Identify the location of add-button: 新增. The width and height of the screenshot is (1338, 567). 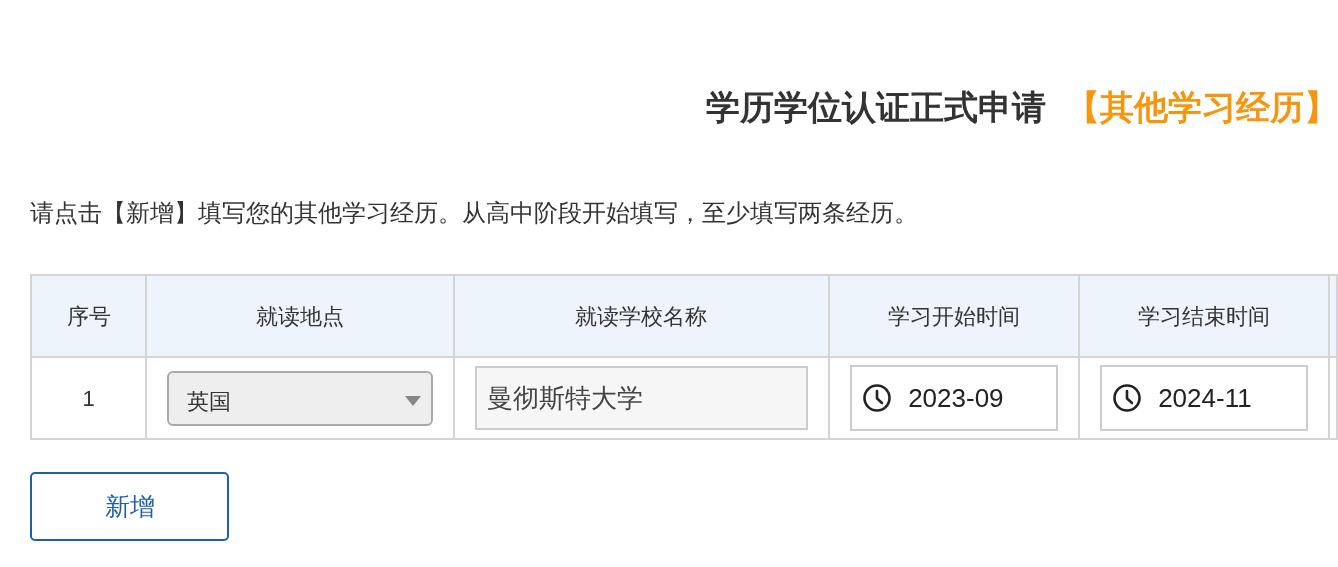
(129, 507).